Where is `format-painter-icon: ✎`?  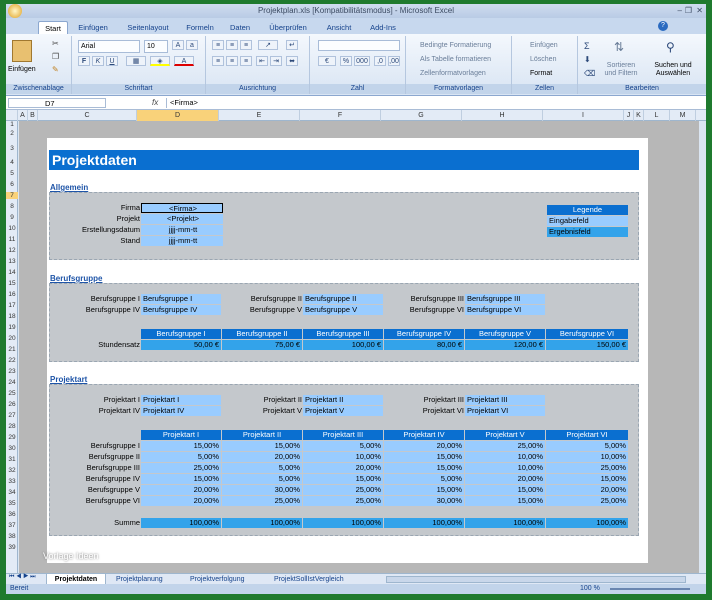 format-painter-icon: ✎ is located at coordinates (55, 69).